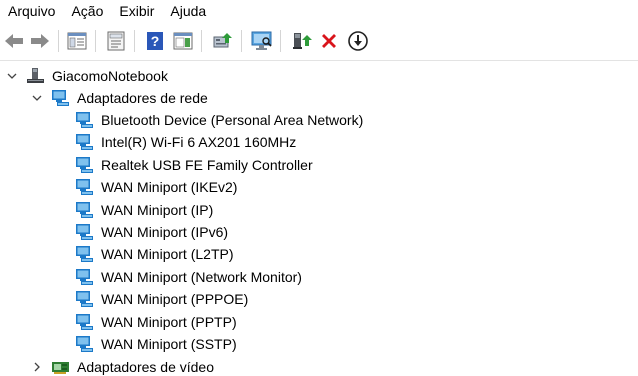  I want to click on chevron-right-icon, so click(37, 367).